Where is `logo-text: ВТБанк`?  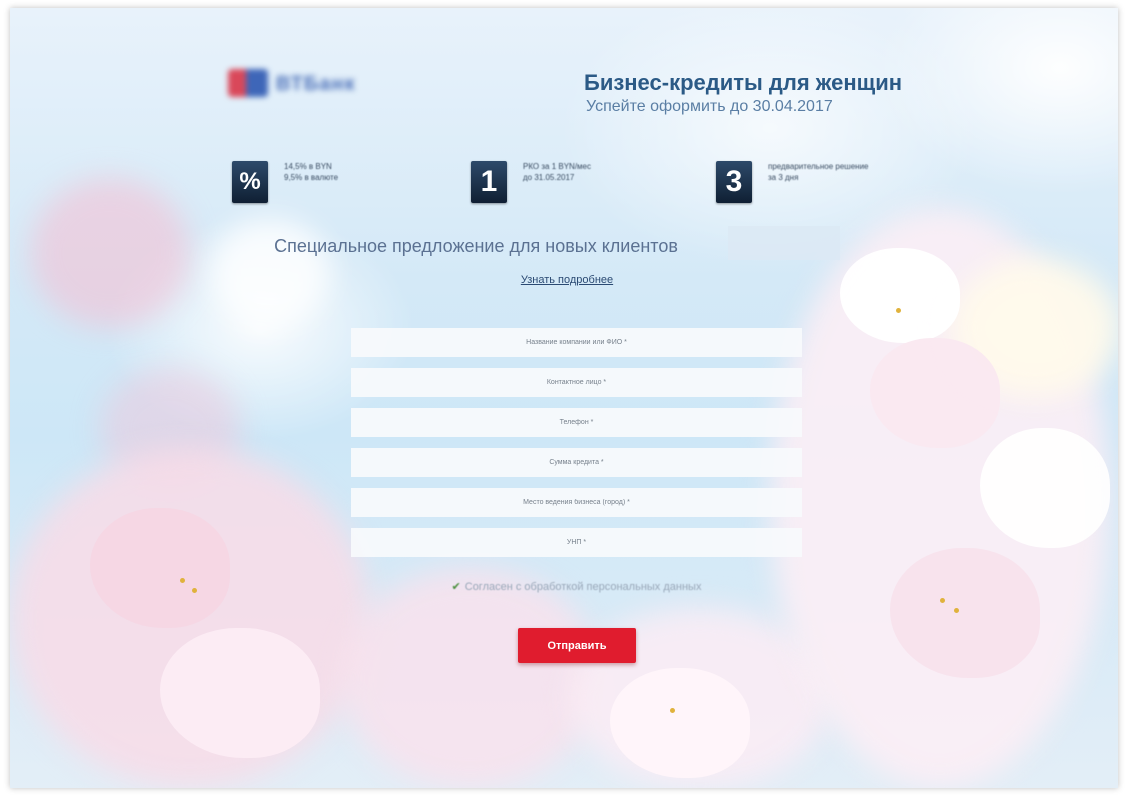 logo-text: ВТБанк is located at coordinates (316, 84).